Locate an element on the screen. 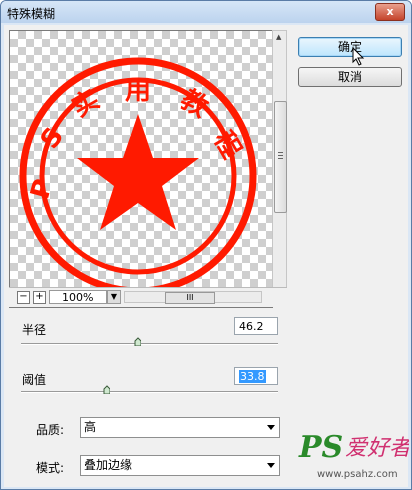 This screenshot has height=490, width=412. cancel-button: 取消 is located at coordinates (350, 77).